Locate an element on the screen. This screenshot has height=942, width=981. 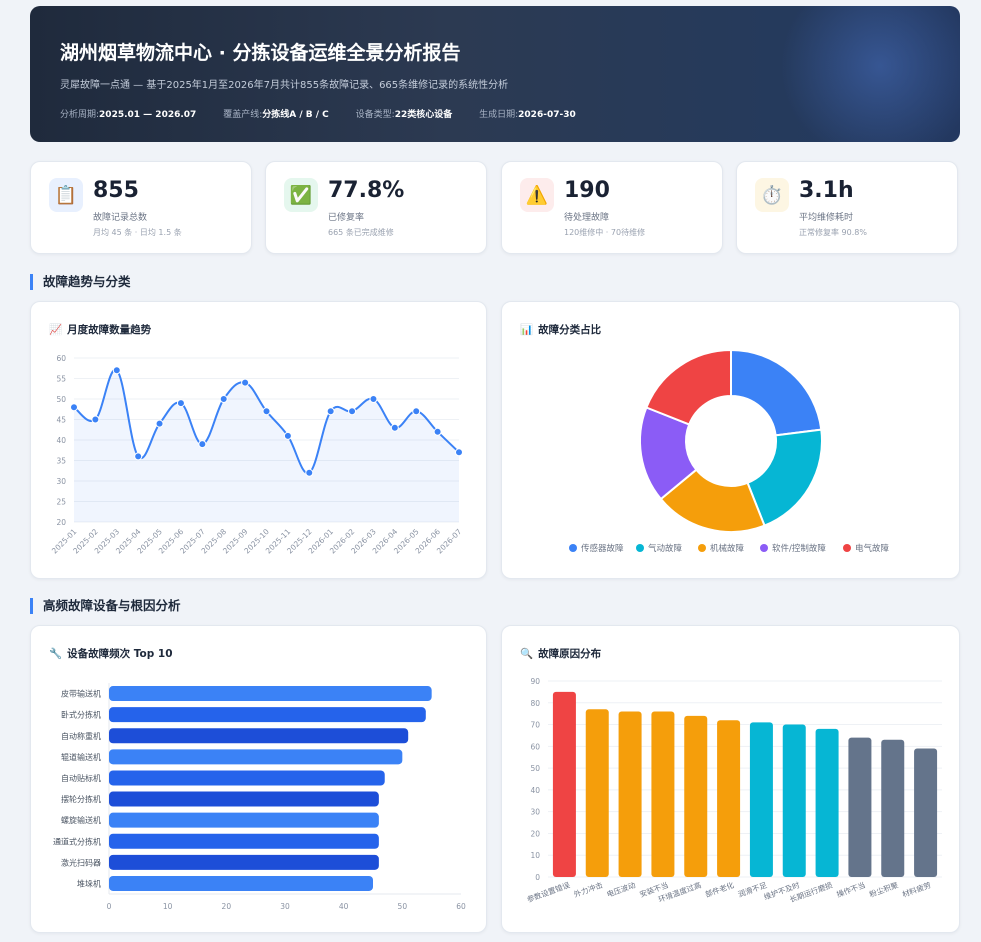
y-tick-label: 自动称重机 is located at coordinates (81, 736).